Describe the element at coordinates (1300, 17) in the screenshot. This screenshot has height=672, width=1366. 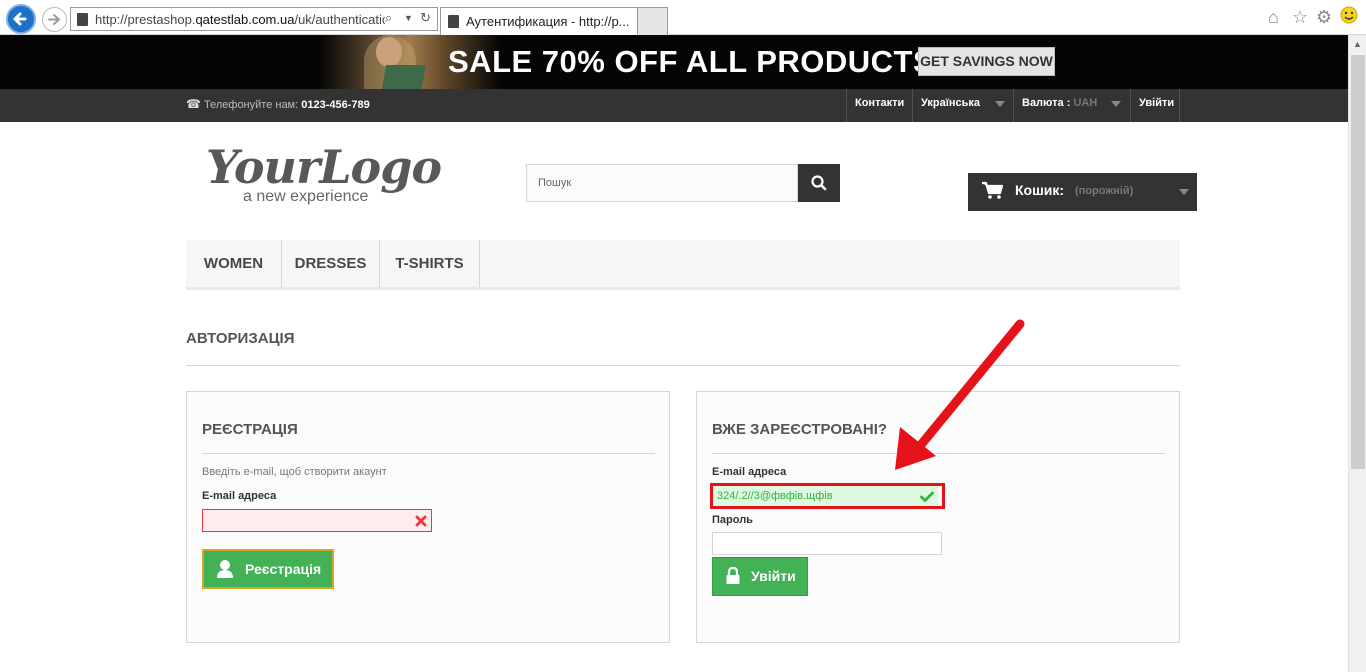
I see `favorites-star-icon: ☆` at that location.